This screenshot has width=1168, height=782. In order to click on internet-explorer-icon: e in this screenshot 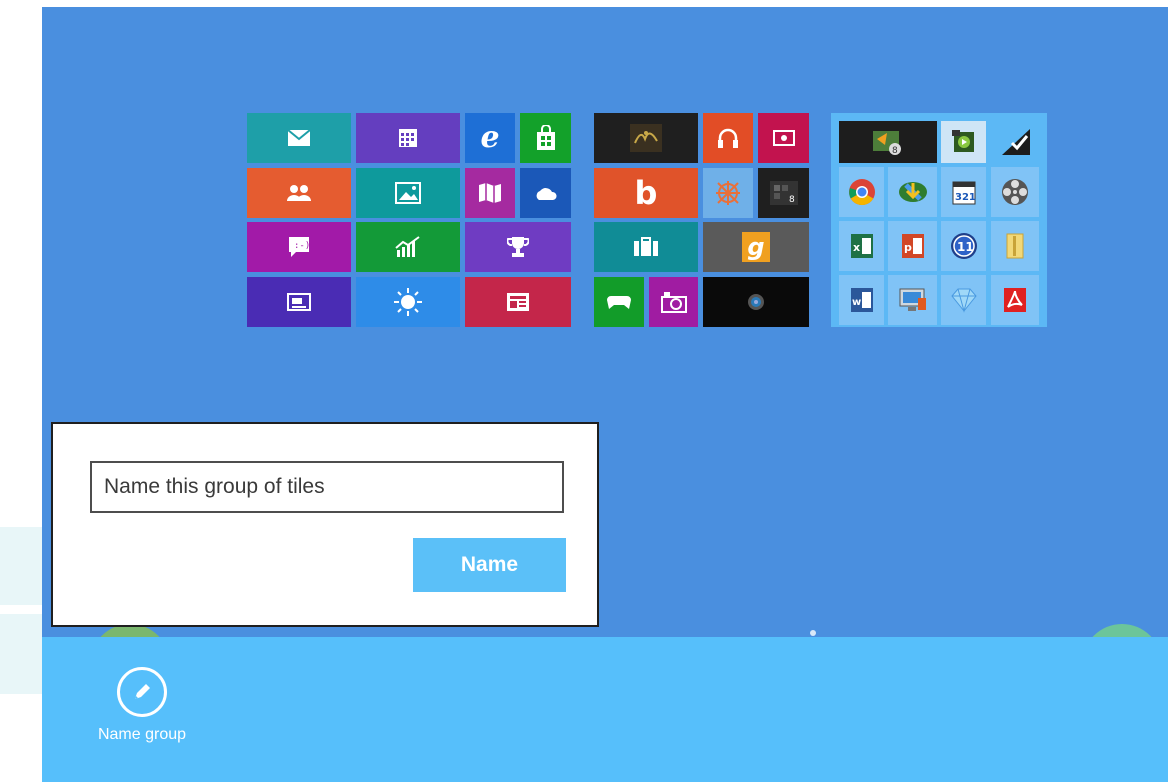, I will do `click(490, 137)`.